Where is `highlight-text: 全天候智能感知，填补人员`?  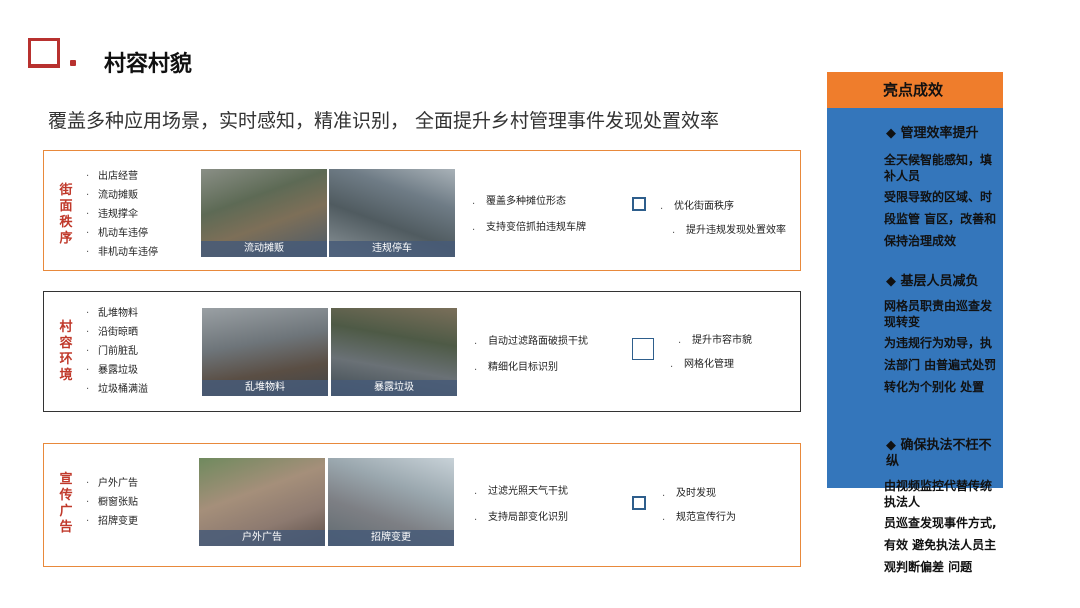
highlight-text: 全天候智能感知，填补人员 is located at coordinates (938, 168).